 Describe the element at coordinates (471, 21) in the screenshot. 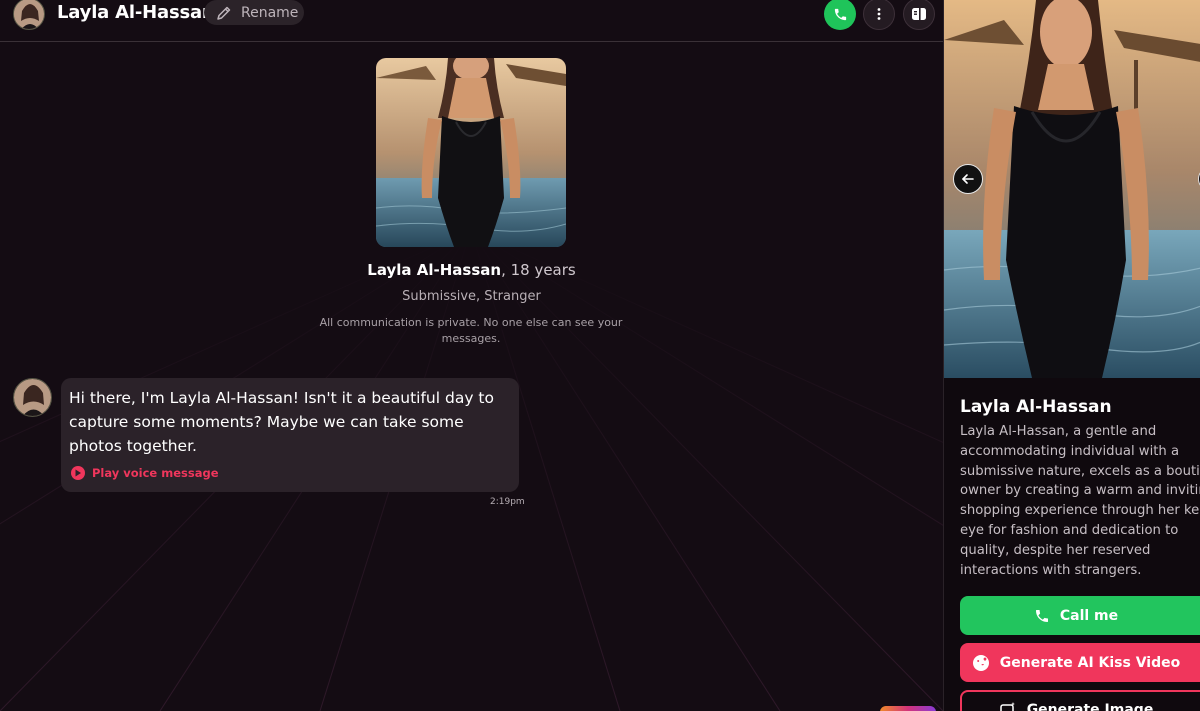

I see `chat-header: Layla Al-Hassan Rename` at that location.